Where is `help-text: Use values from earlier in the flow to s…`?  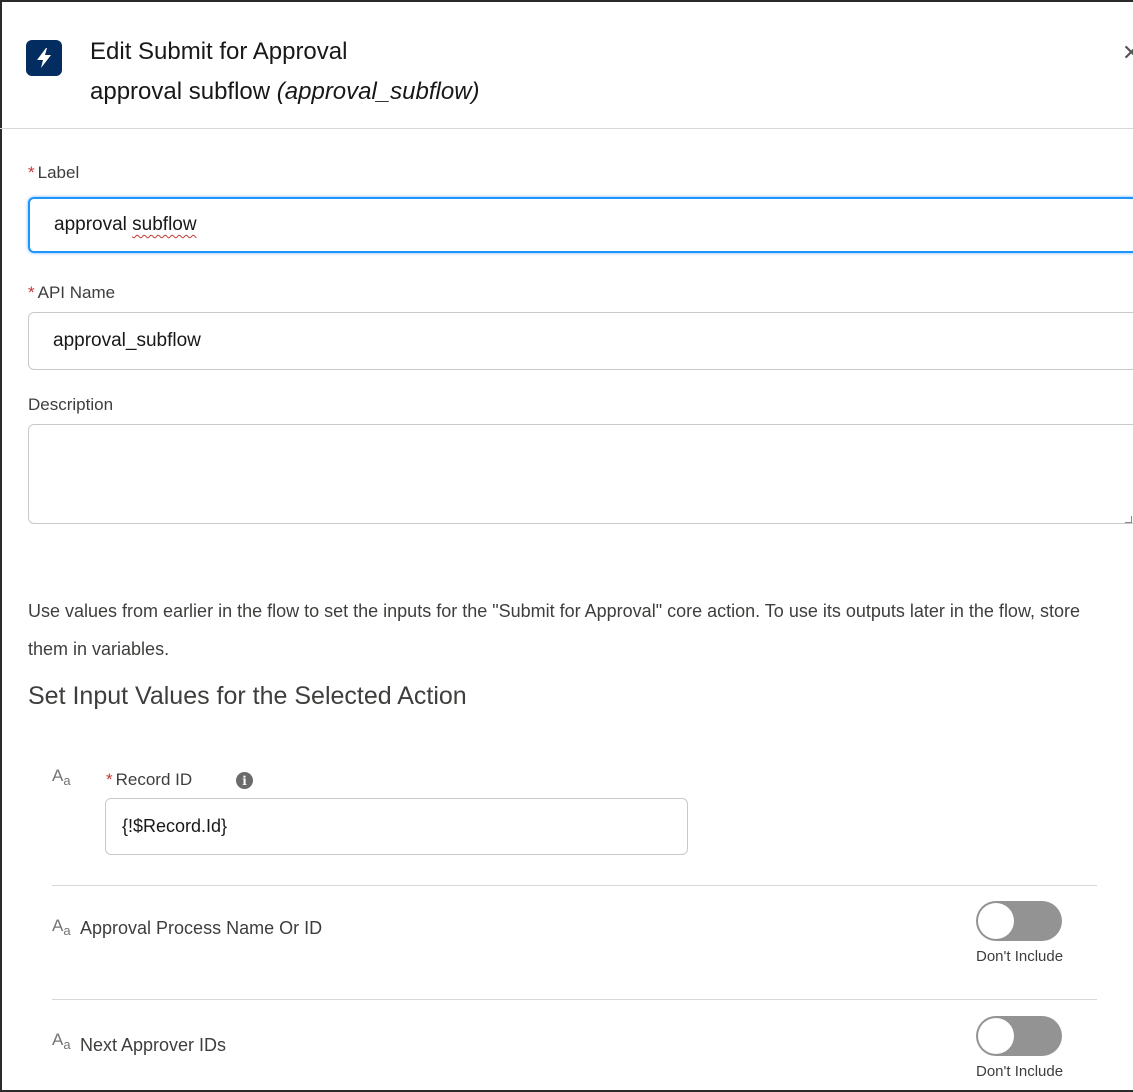
help-text: Use values from earlier in the flow to s… is located at coordinates (554, 630).